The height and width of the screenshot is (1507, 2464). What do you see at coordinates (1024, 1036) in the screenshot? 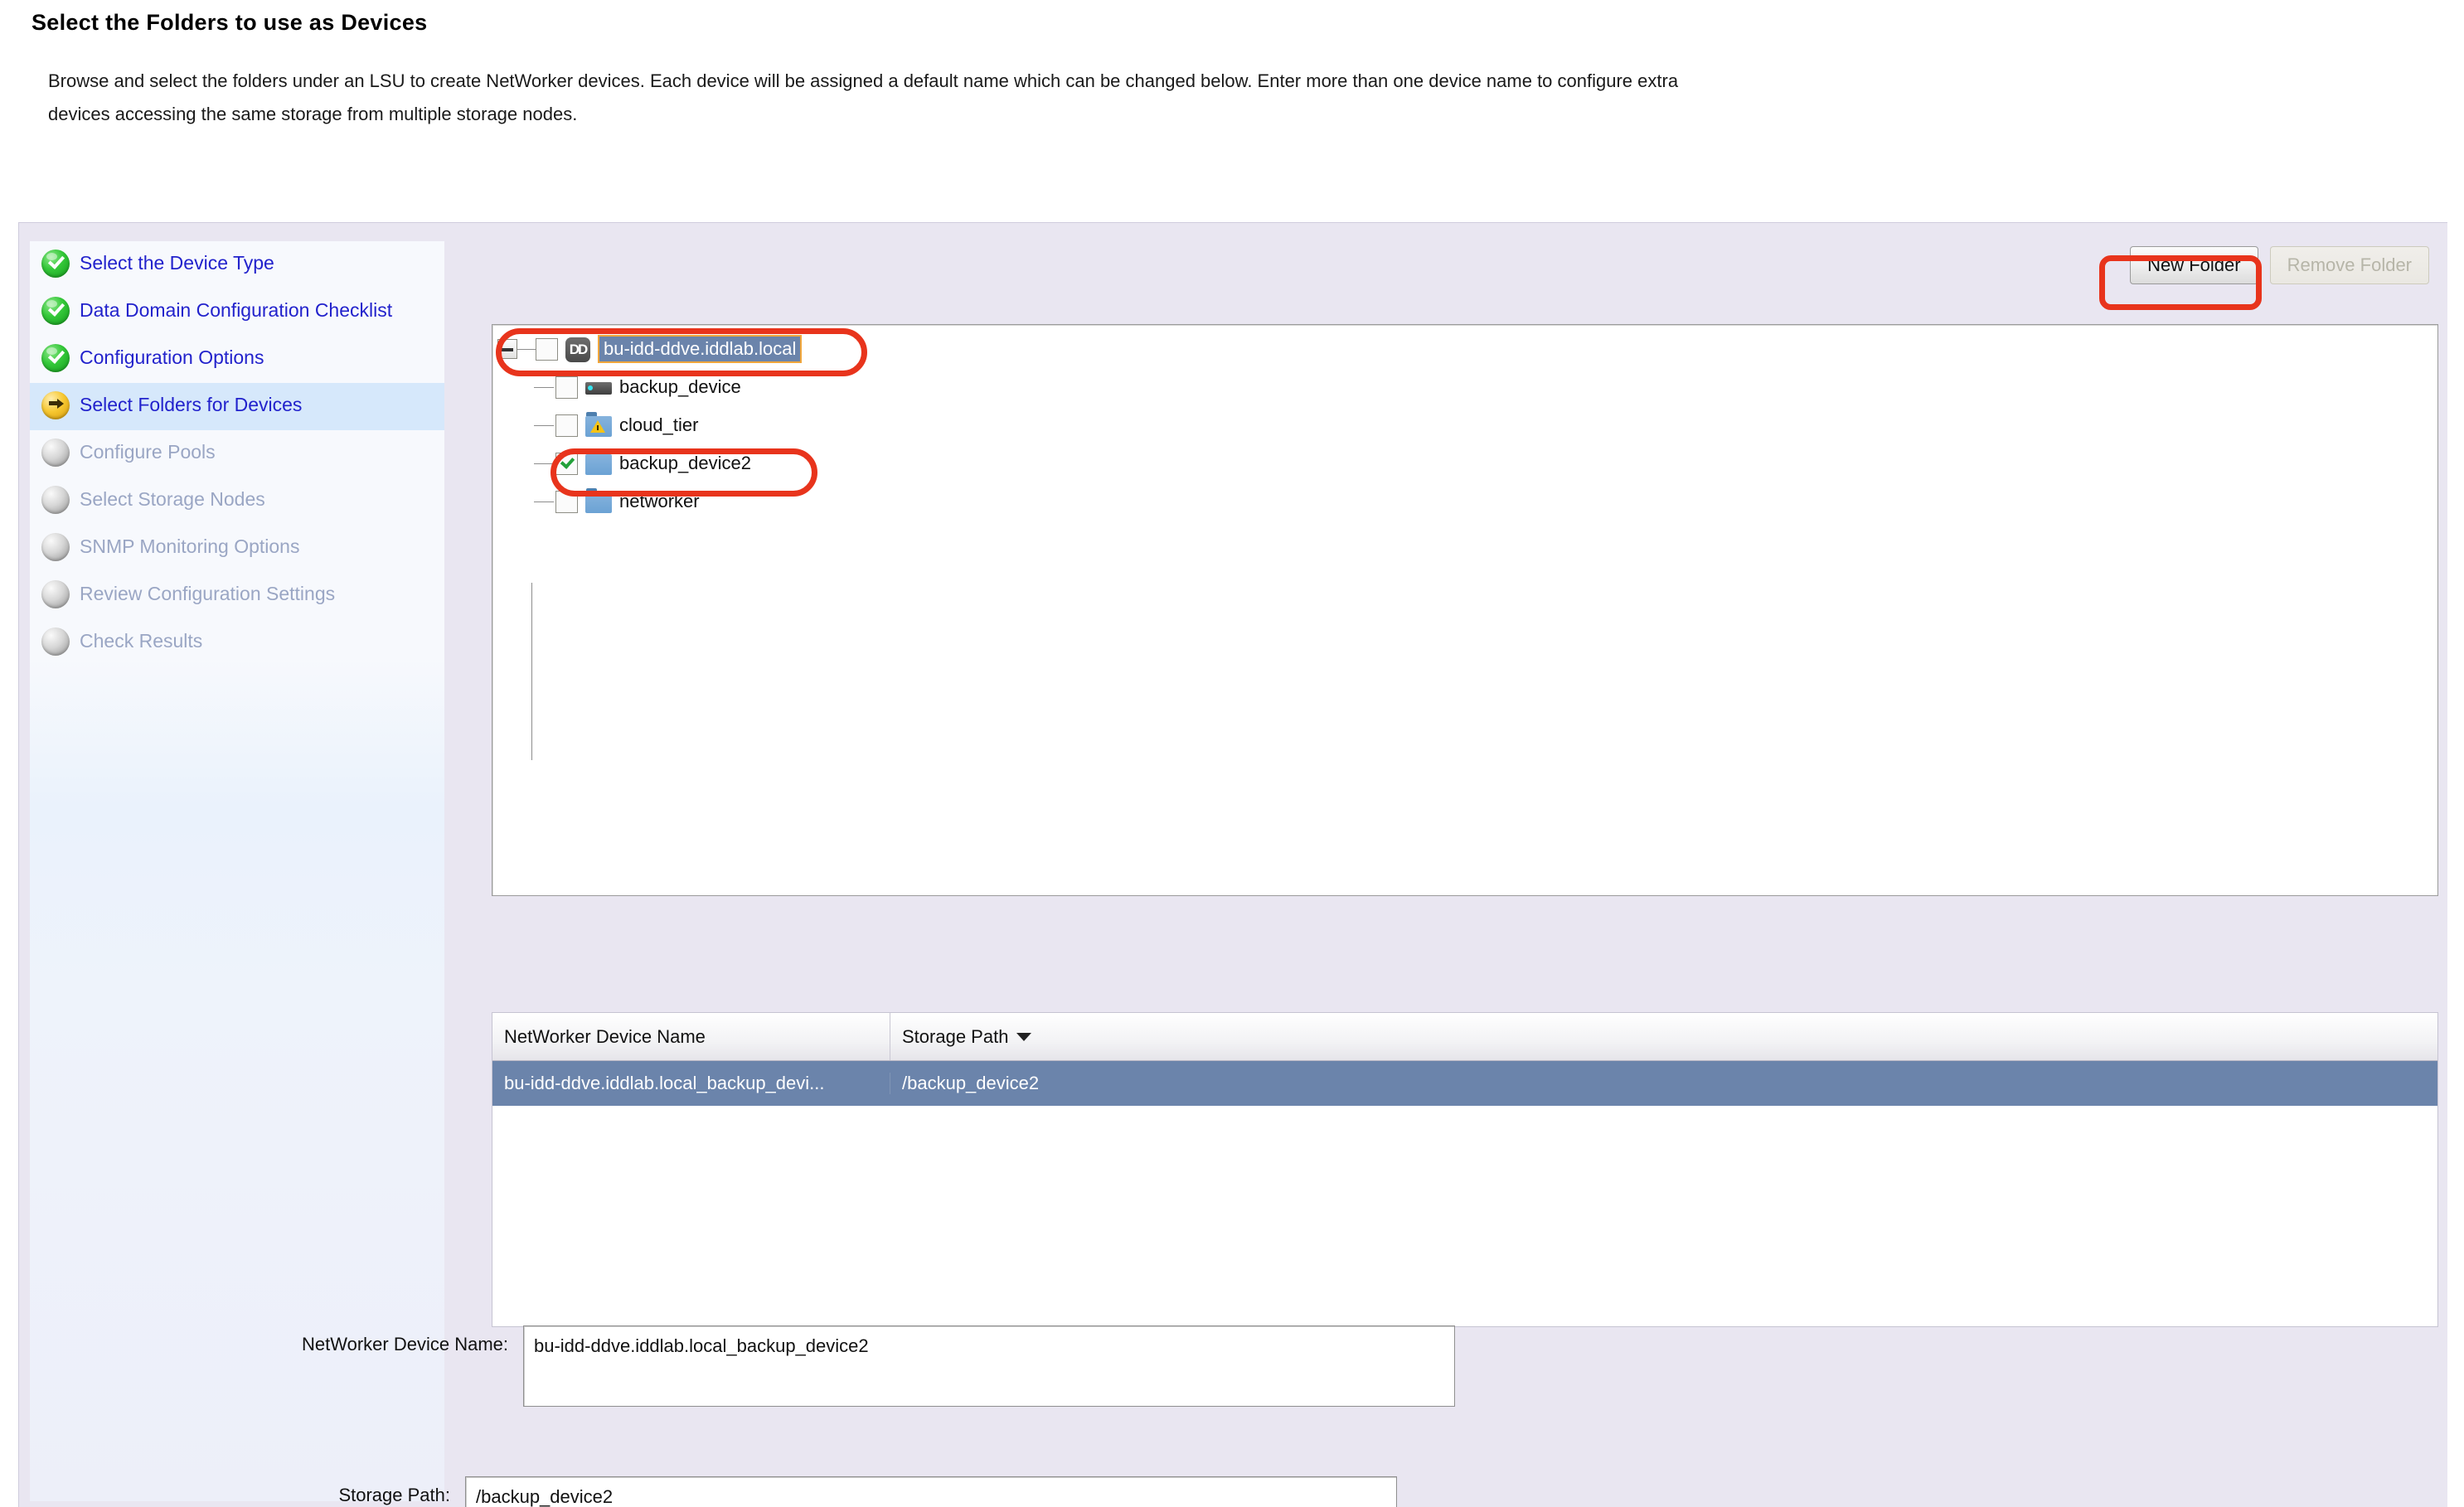
I see `sort-descending-icon` at bounding box center [1024, 1036].